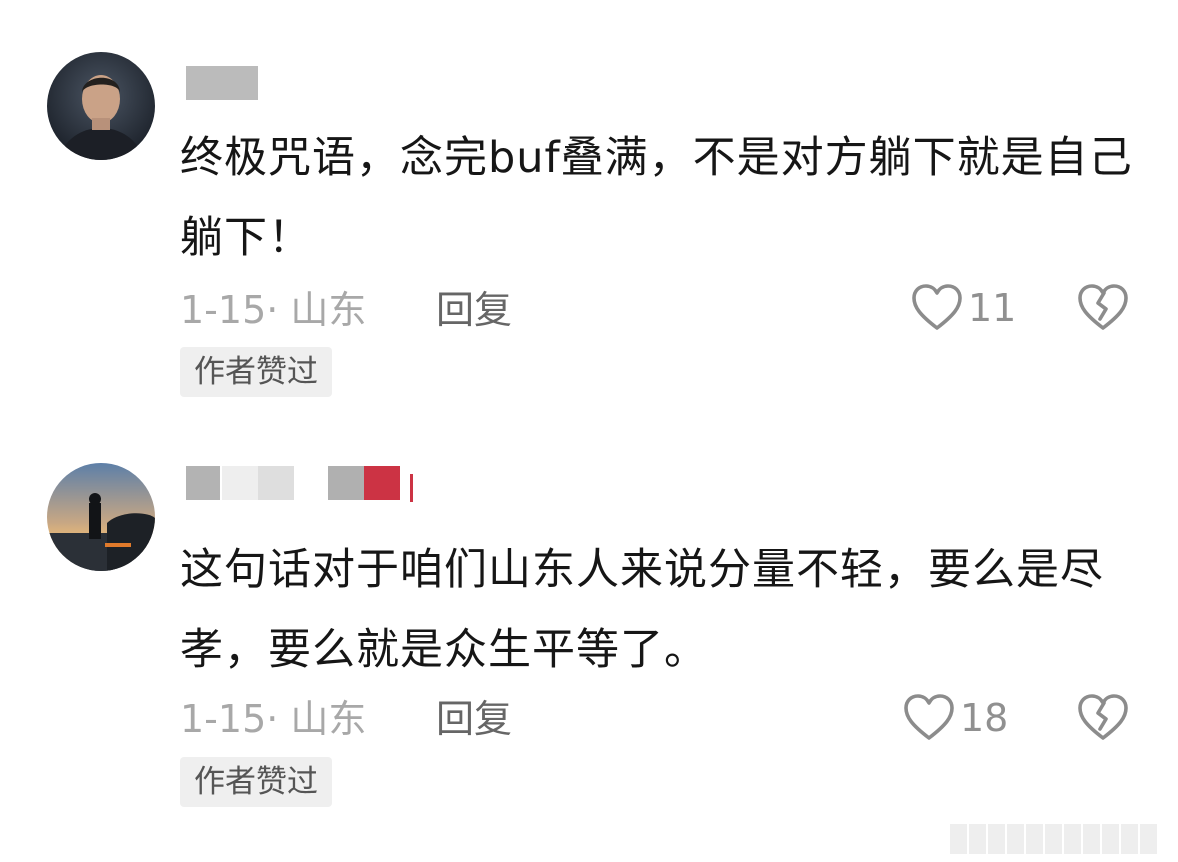 The height and width of the screenshot is (862, 1178). Describe the element at coordinates (273, 719) in the screenshot. I see `comment-date-location: 1-15· 山东` at that location.